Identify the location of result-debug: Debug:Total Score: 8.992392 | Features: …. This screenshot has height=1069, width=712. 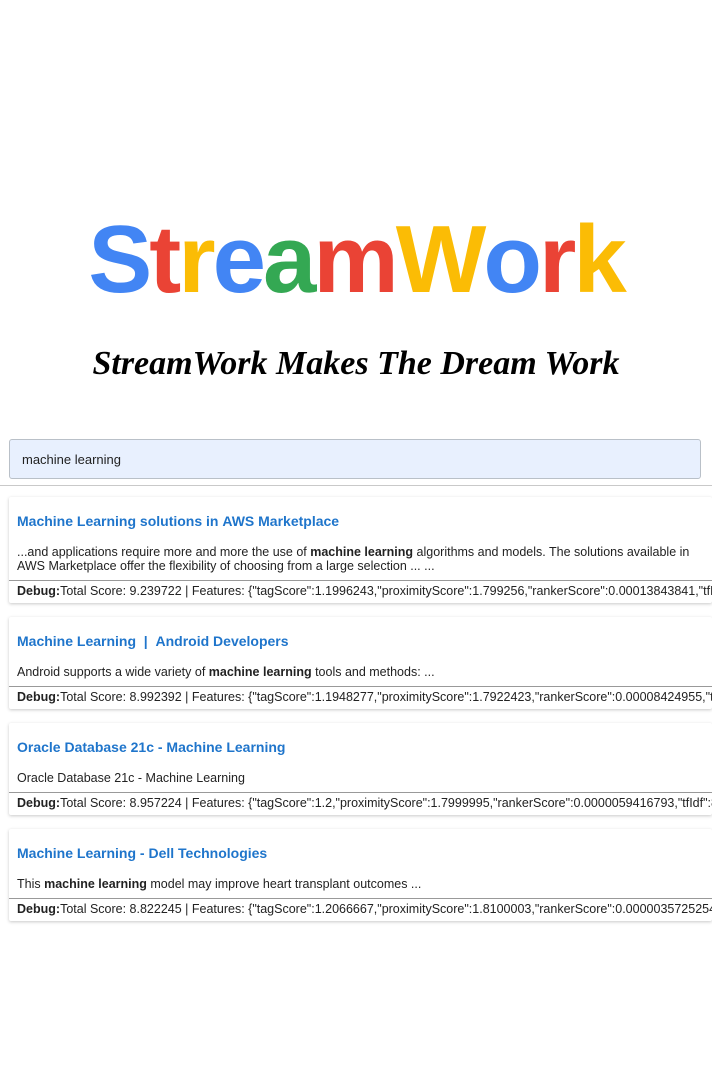
(360, 697).